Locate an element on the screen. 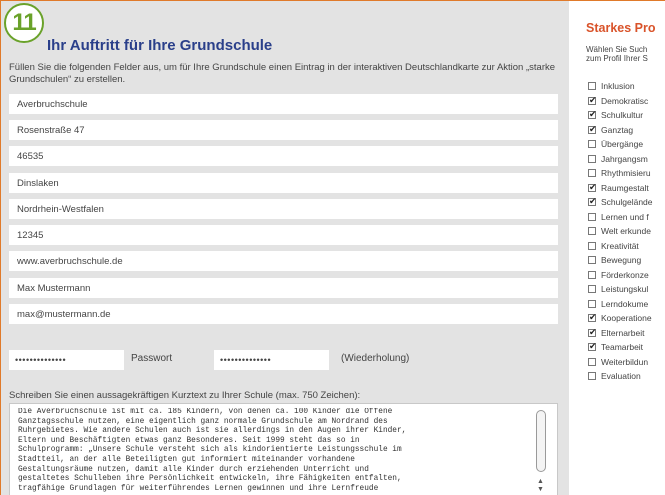  profile-checkbox-item: Lernen und f is located at coordinates (626, 218).